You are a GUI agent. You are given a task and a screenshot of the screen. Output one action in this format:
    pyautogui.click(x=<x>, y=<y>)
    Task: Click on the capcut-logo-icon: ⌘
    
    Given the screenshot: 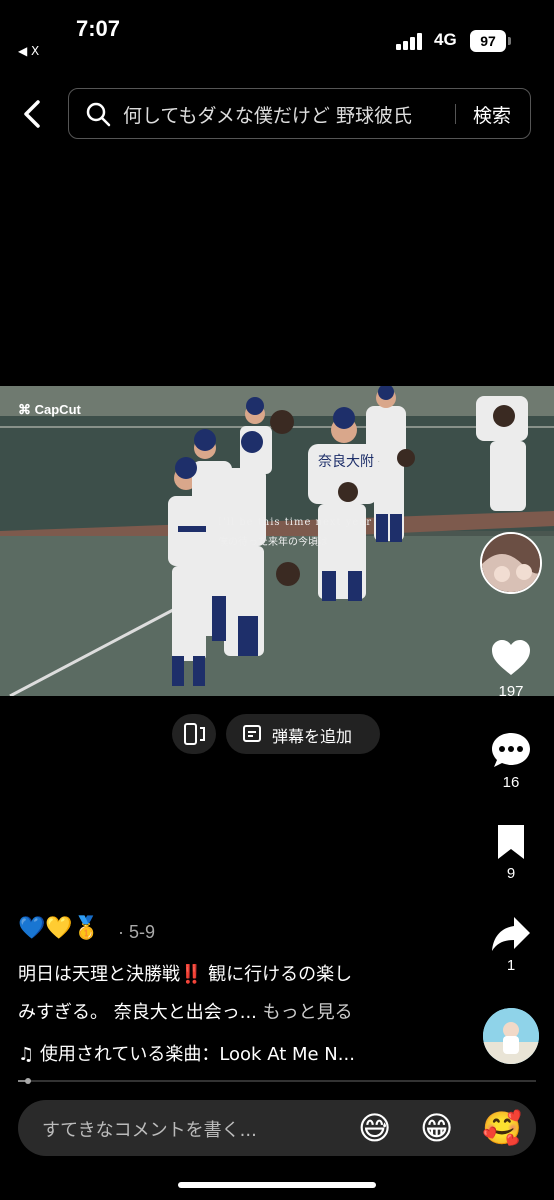 What is the action you would take?
    pyautogui.click(x=24, y=409)
    